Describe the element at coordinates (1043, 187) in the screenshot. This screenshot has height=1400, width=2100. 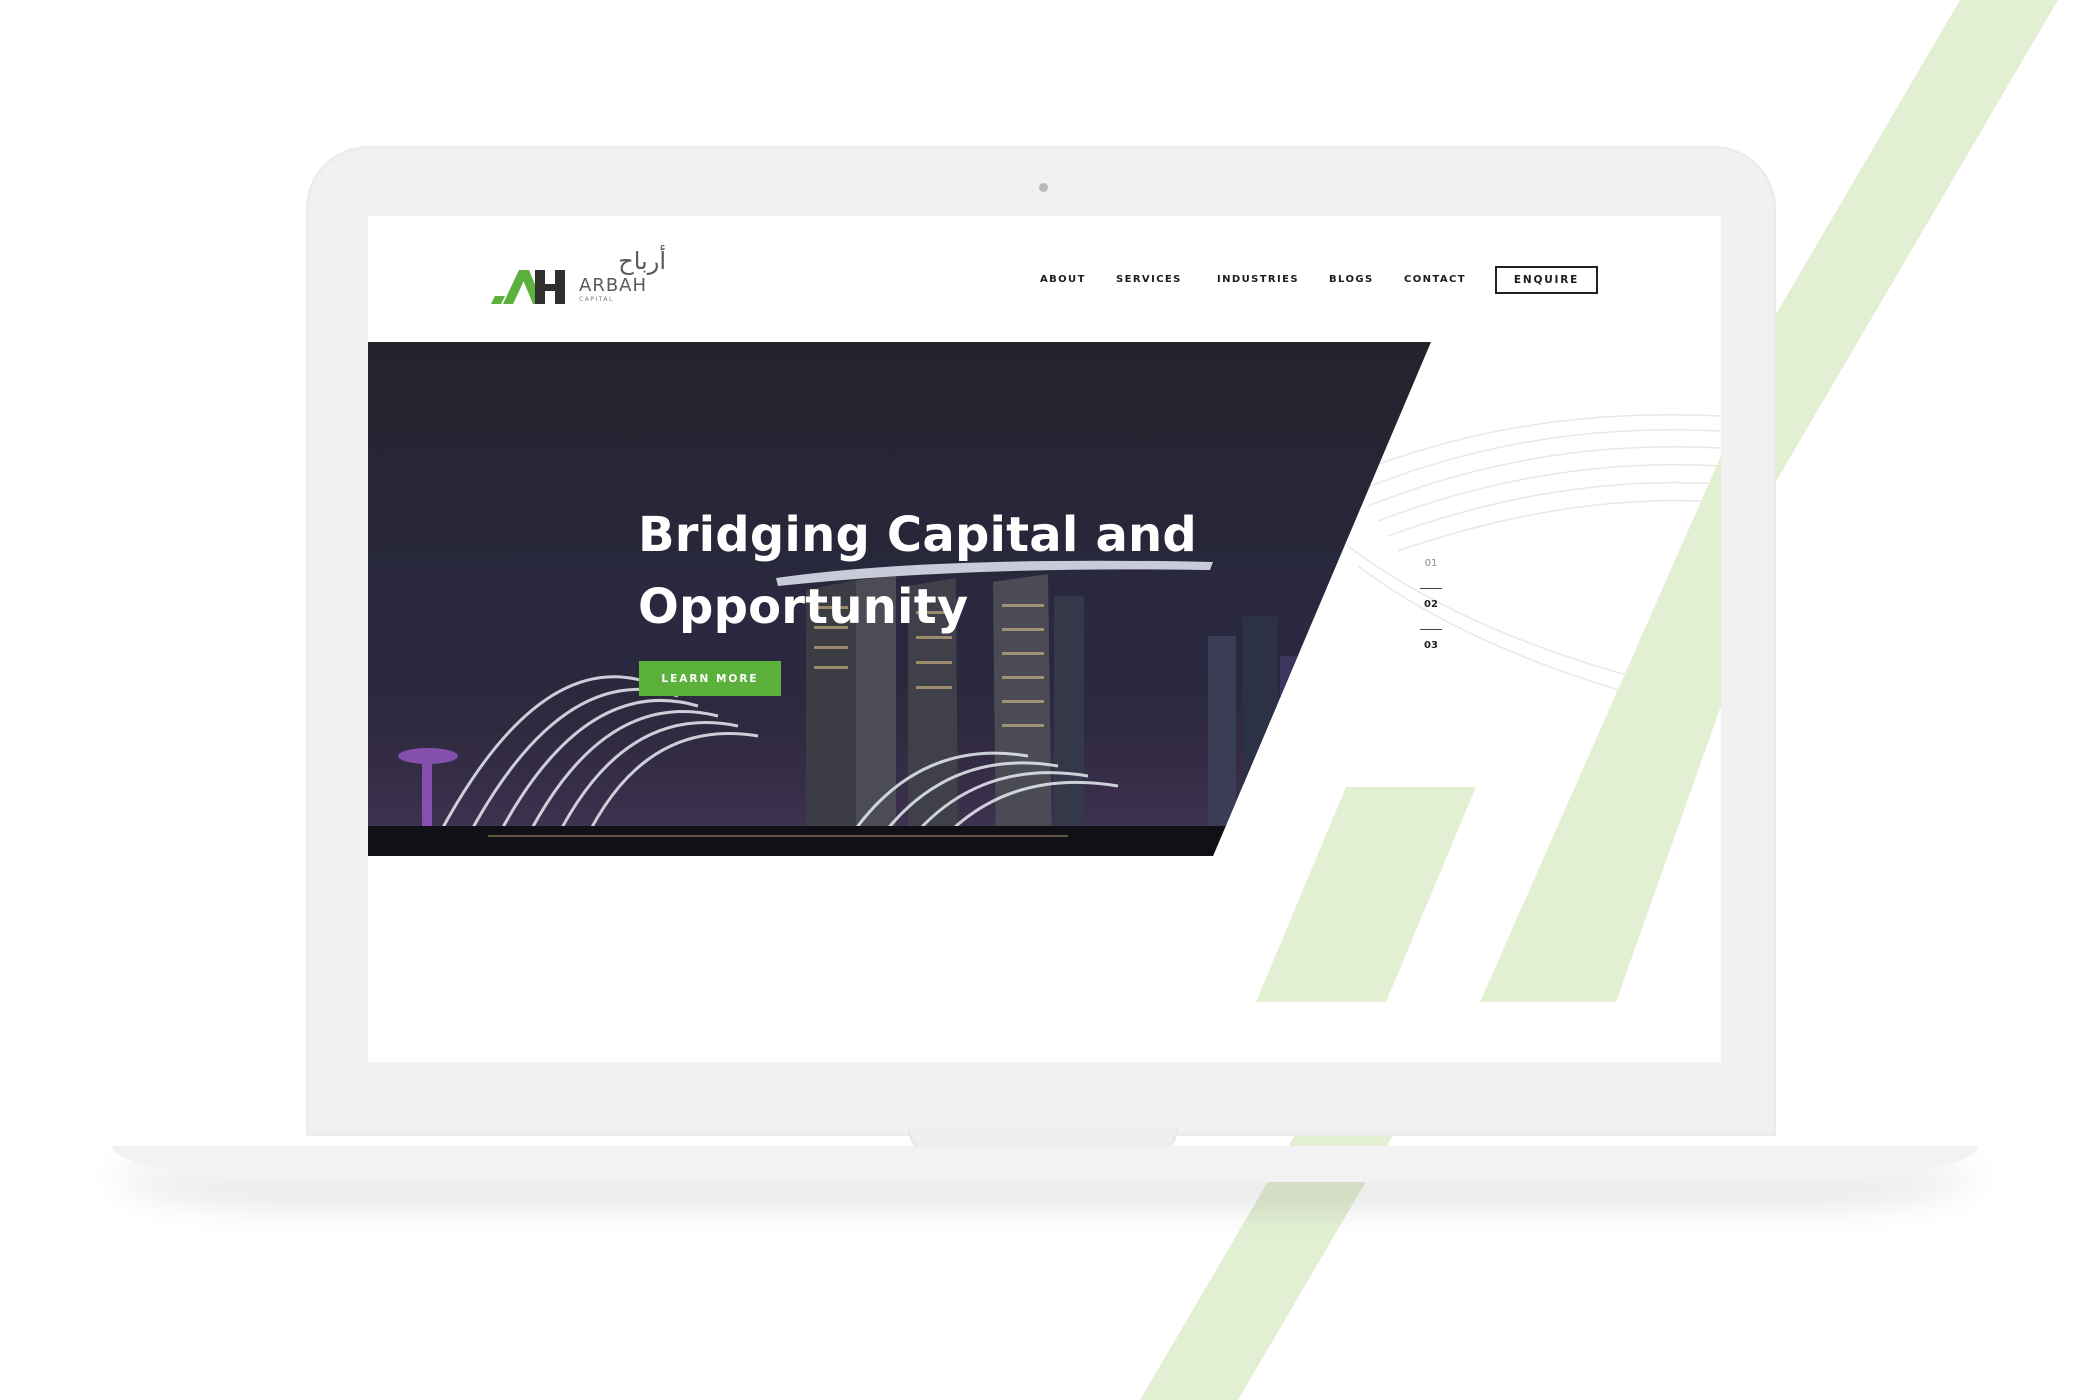
I see `camera-dot` at that location.